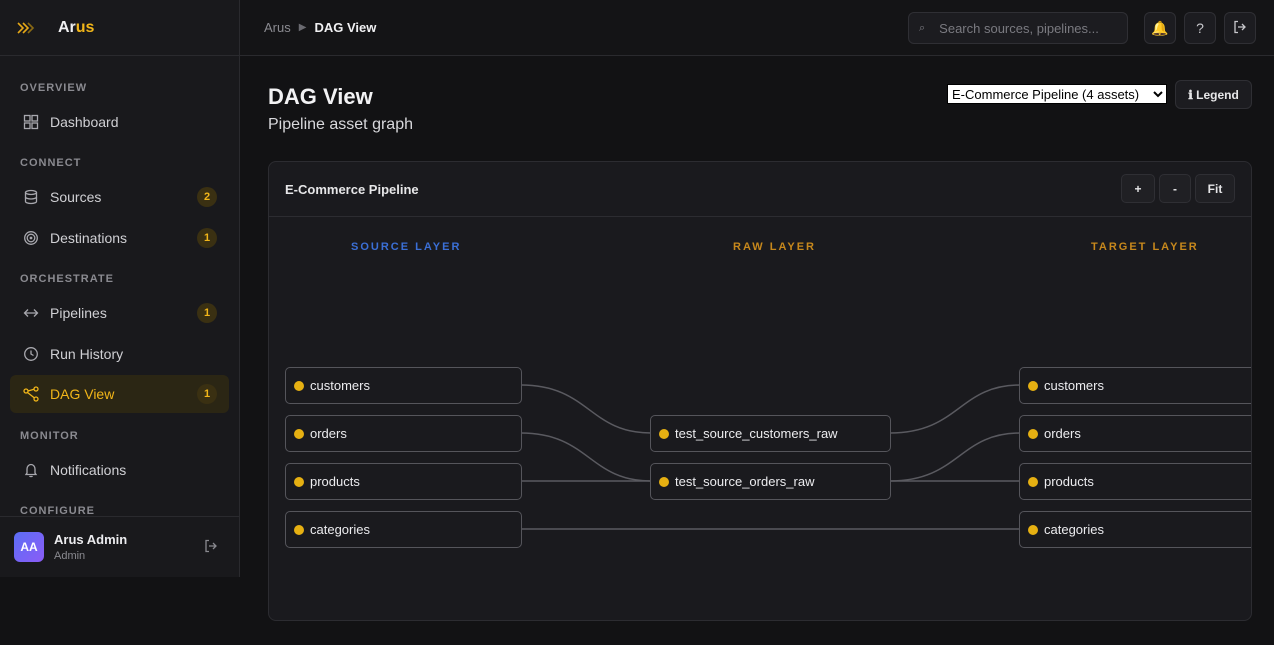  Describe the element at coordinates (89, 238) in the screenshot. I see `sidebar-item-label: Destinations` at that location.